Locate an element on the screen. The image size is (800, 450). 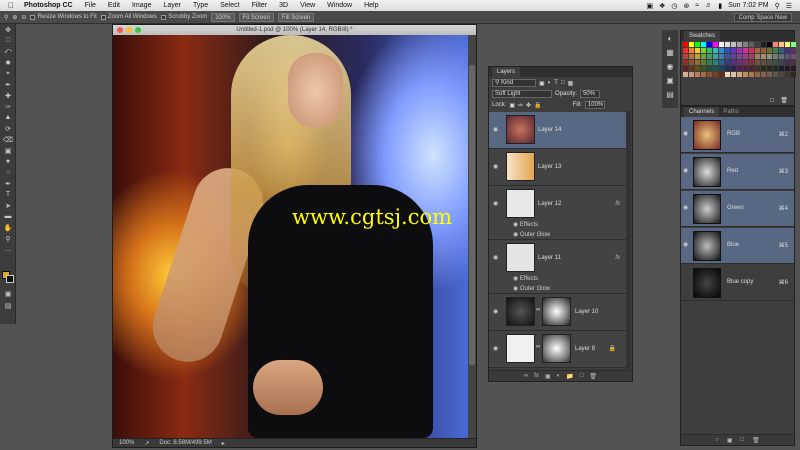
fit-screen-button: Fit Screen is located at coordinates (256, 17).